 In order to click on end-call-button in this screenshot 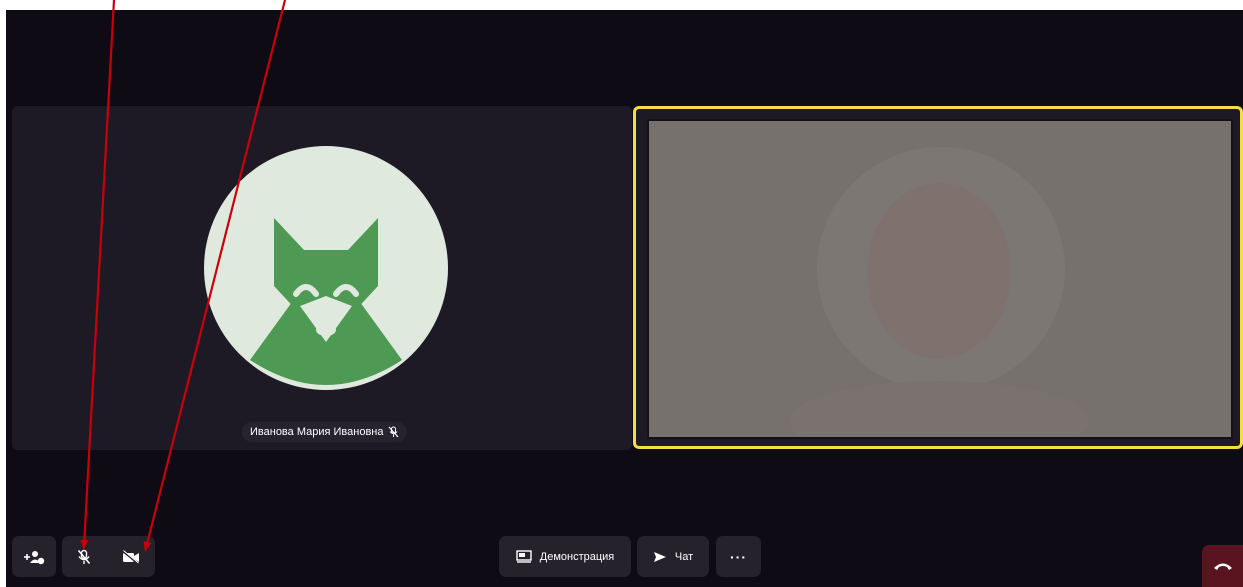, I will do `click(1222, 566)`.